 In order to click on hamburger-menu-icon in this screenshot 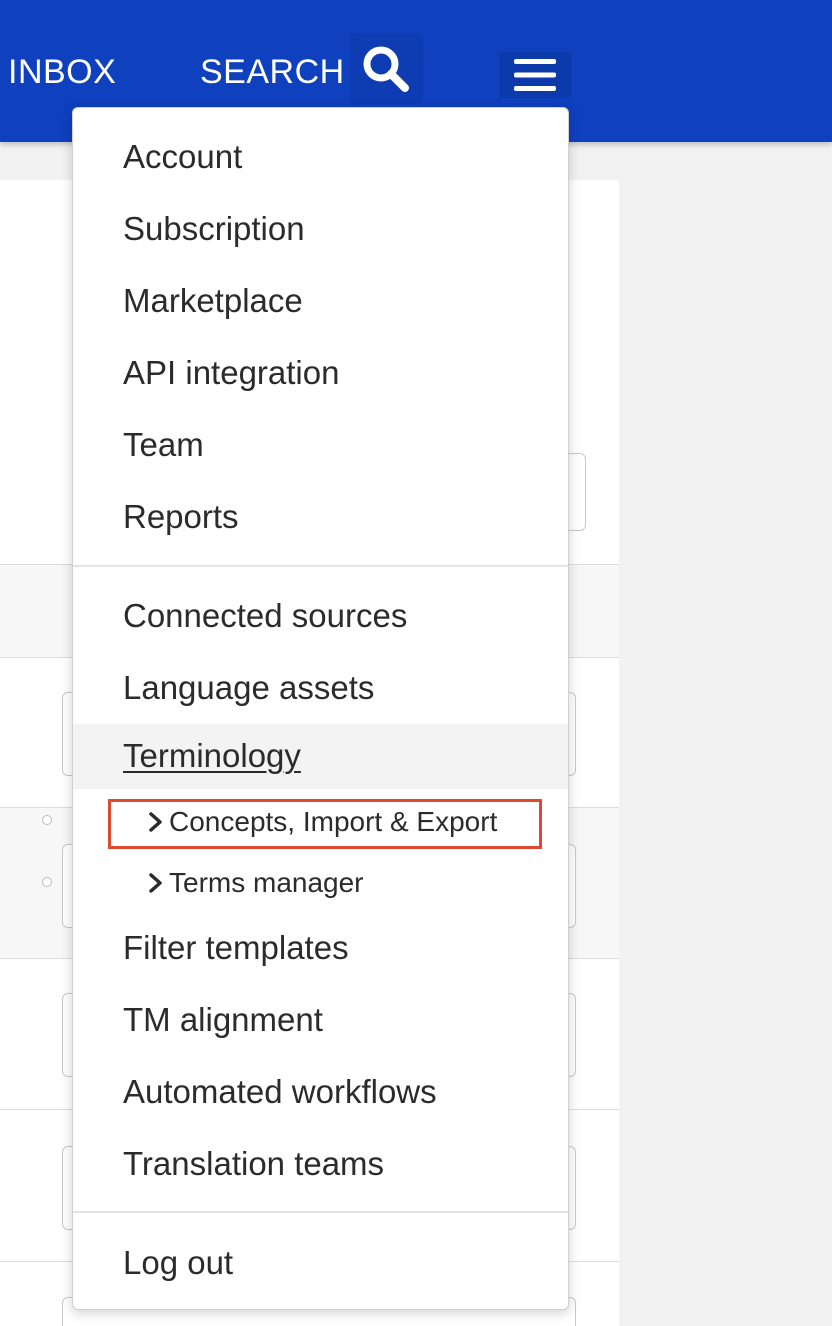, I will do `click(535, 75)`.